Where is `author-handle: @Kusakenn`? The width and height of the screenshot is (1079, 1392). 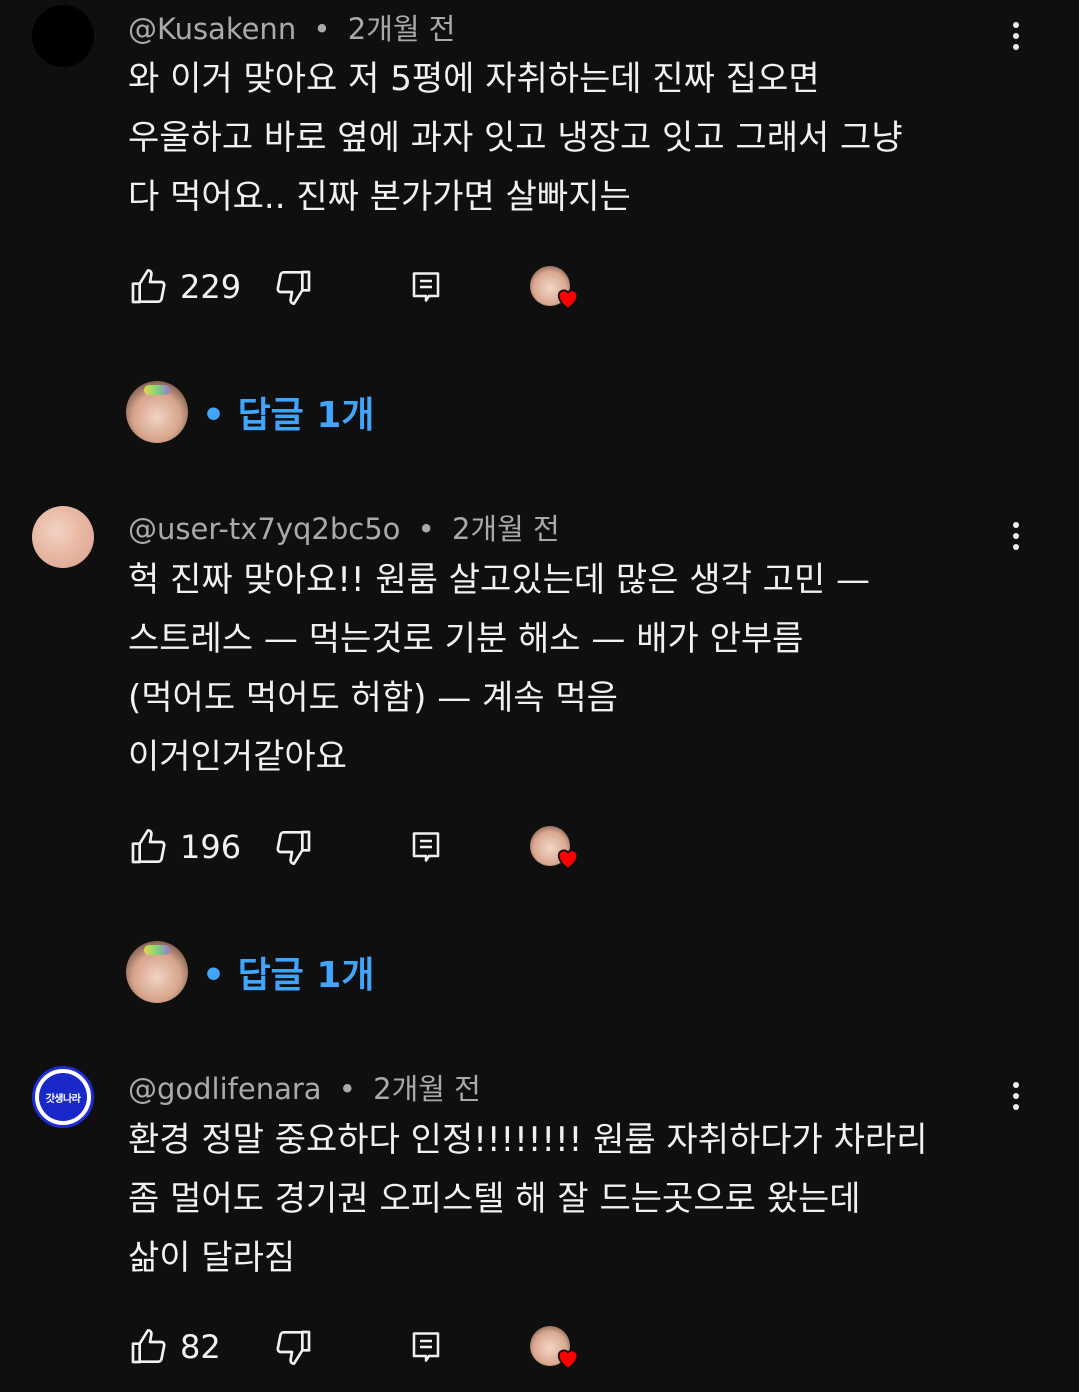
author-handle: @Kusakenn is located at coordinates (212, 29).